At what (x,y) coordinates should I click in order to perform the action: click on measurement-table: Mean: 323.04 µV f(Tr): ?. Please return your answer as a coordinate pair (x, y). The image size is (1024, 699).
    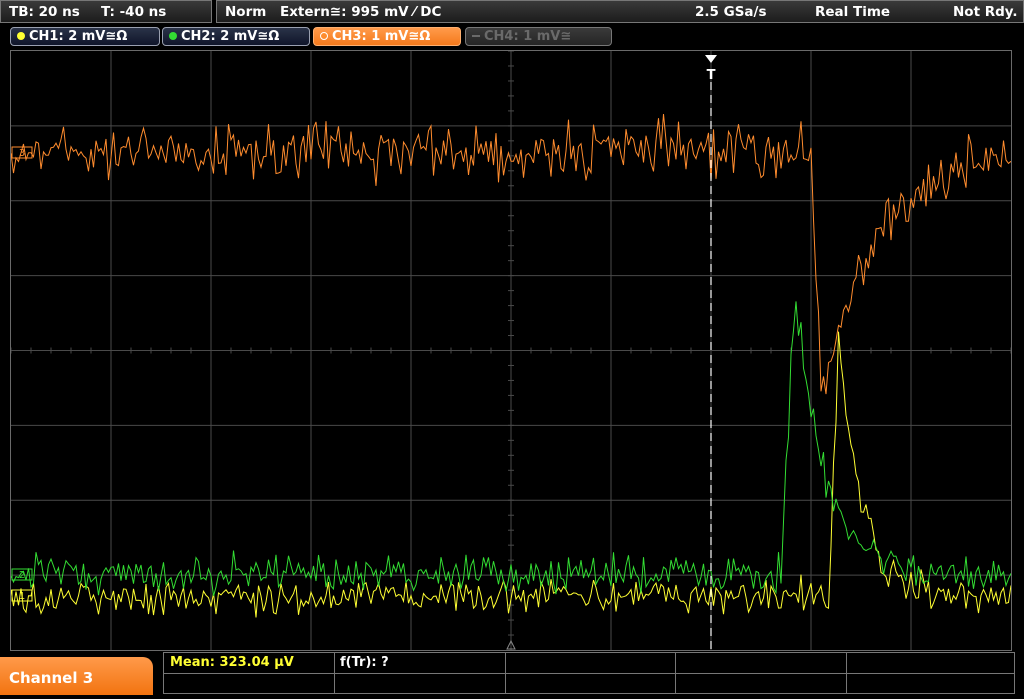
    Looking at the image, I should click on (589, 673).